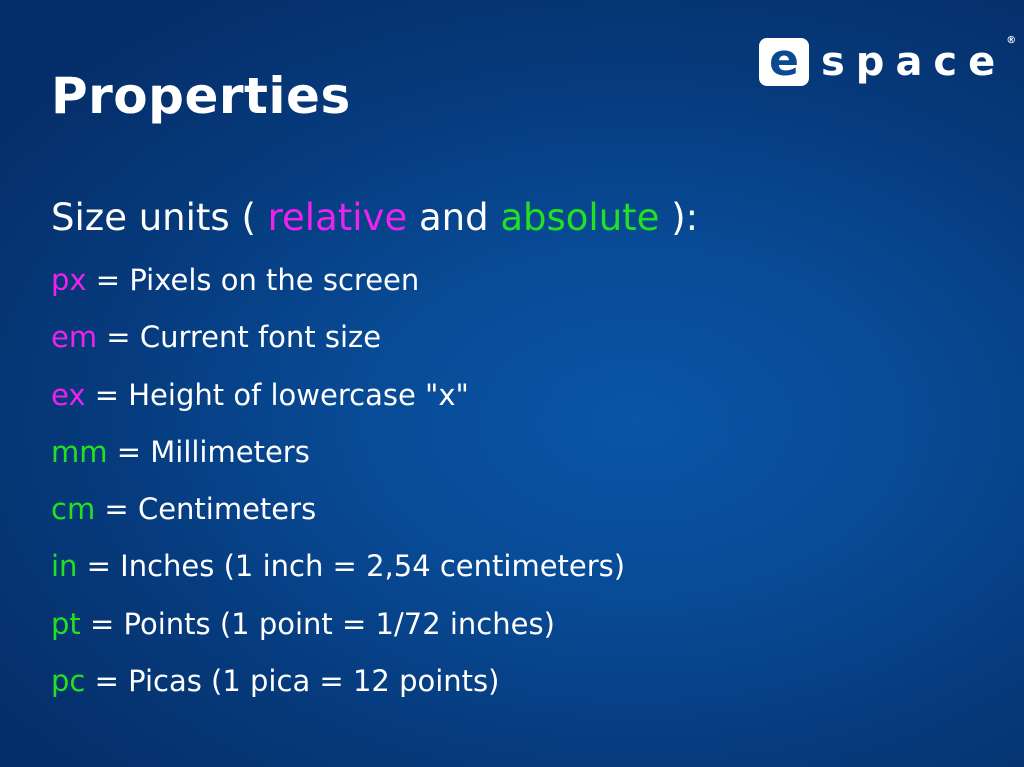 This screenshot has height=767, width=1024. What do you see at coordinates (69, 280) in the screenshot?
I see `unit-code: px` at bounding box center [69, 280].